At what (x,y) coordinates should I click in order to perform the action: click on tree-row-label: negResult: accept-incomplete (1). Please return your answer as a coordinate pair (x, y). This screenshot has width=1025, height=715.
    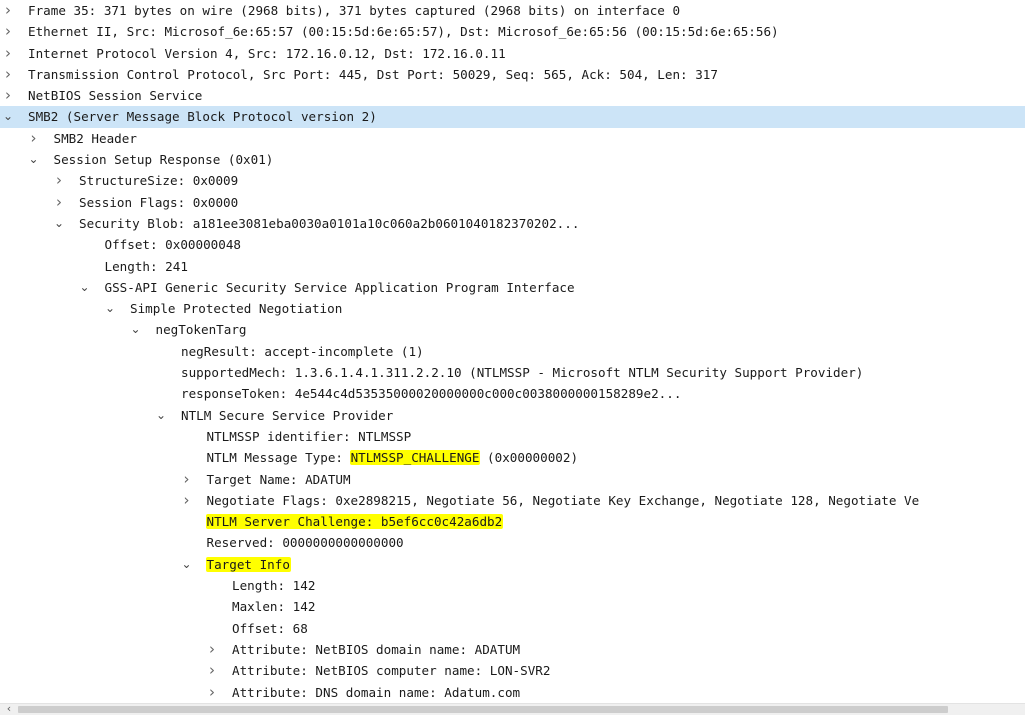
    Looking at the image, I should click on (302, 351).